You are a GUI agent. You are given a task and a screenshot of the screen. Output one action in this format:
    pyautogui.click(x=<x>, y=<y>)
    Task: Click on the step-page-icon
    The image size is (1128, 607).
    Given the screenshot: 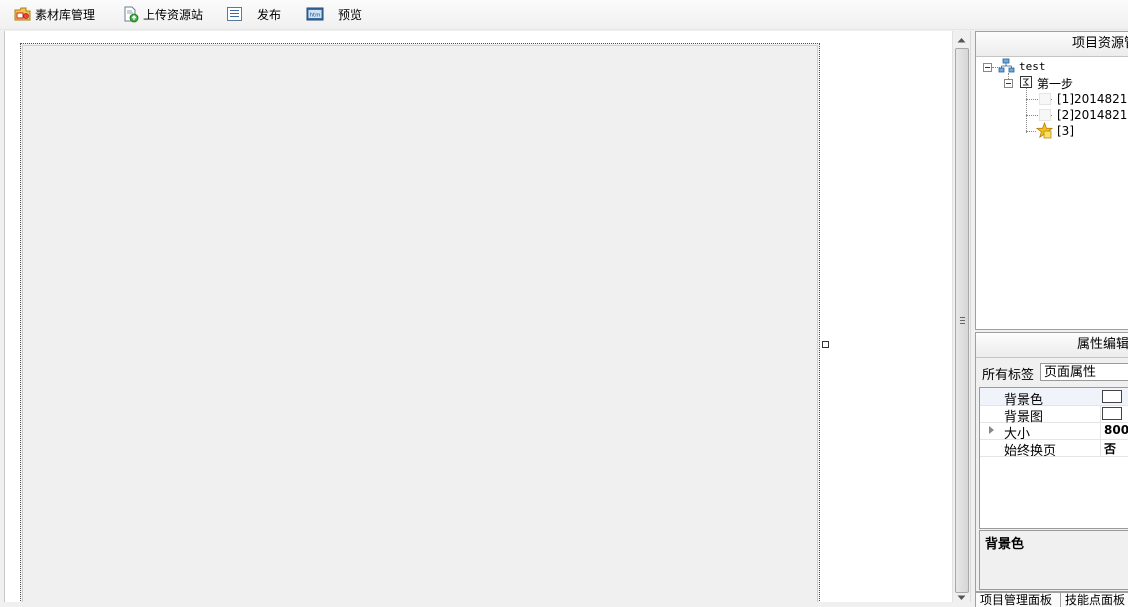 What is the action you would take?
    pyautogui.click(x=1026, y=82)
    